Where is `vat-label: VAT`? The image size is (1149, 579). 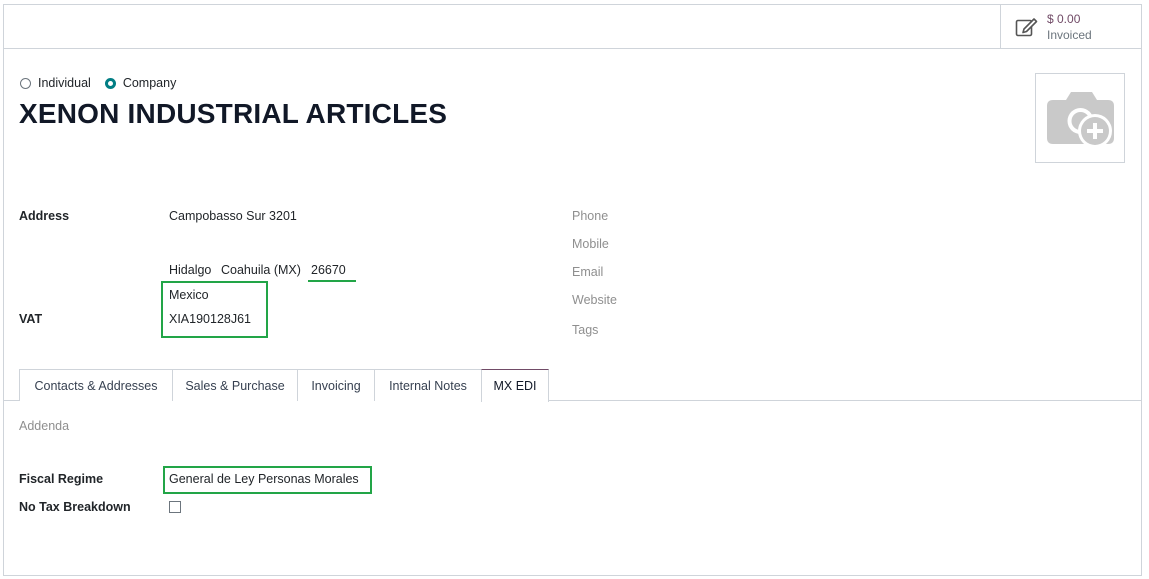
vat-label: VAT is located at coordinates (31, 319).